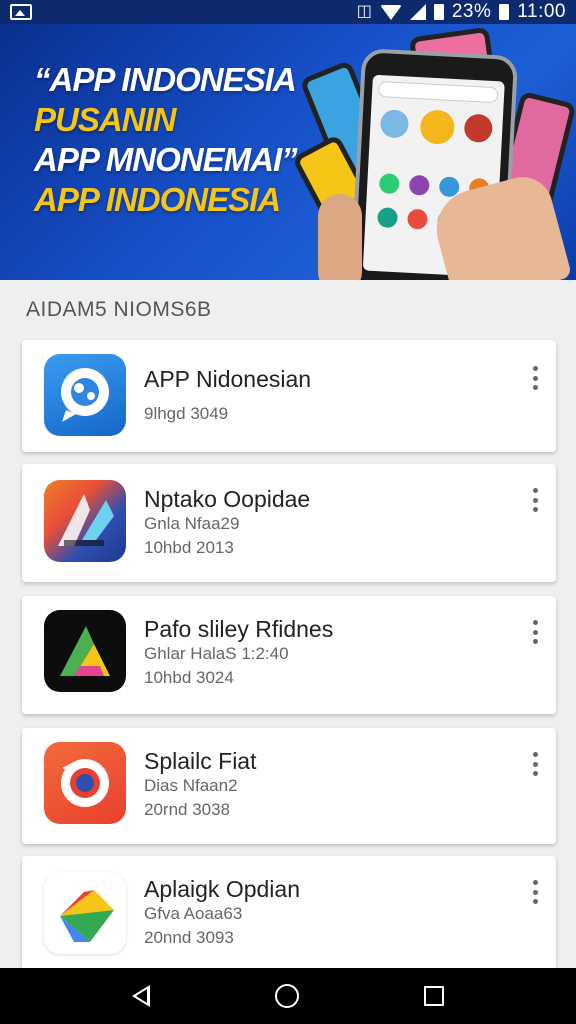 The width and height of the screenshot is (576, 1024). I want to click on banner-line-3: APP MNONEMAI”, so click(166, 159).